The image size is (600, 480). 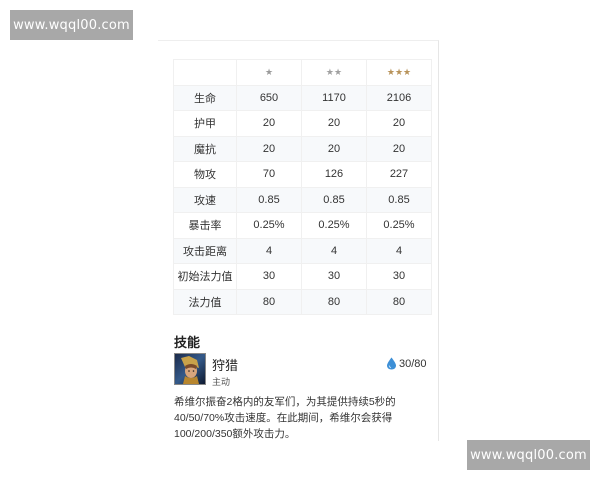 I want to click on stat-label: 攻击距离, so click(x=205, y=250).